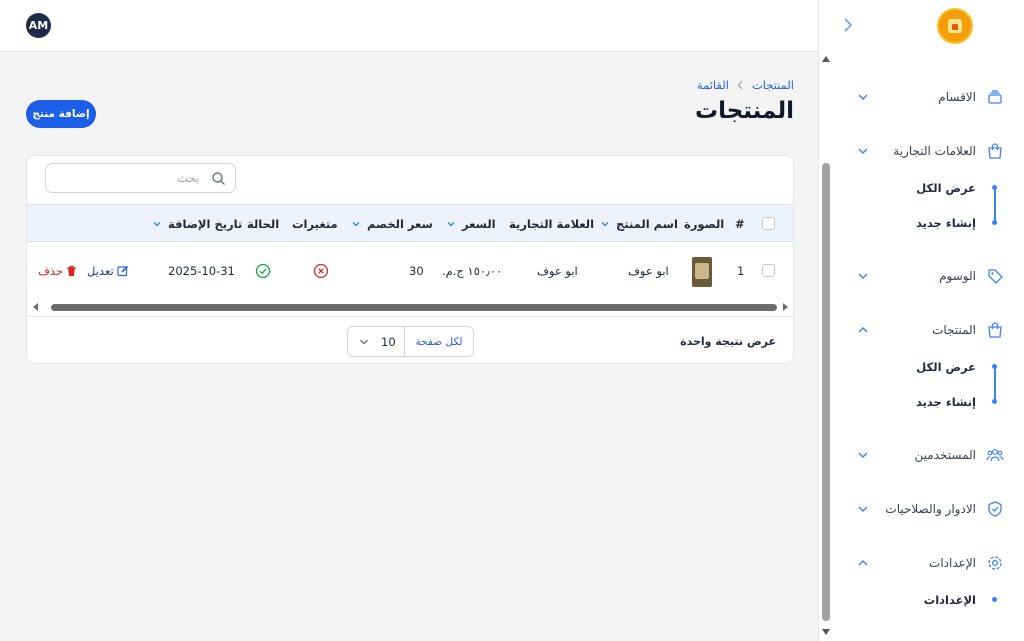 The width and height of the screenshot is (1024, 641). I want to click on delete-button: حذف, so click(57, 271).